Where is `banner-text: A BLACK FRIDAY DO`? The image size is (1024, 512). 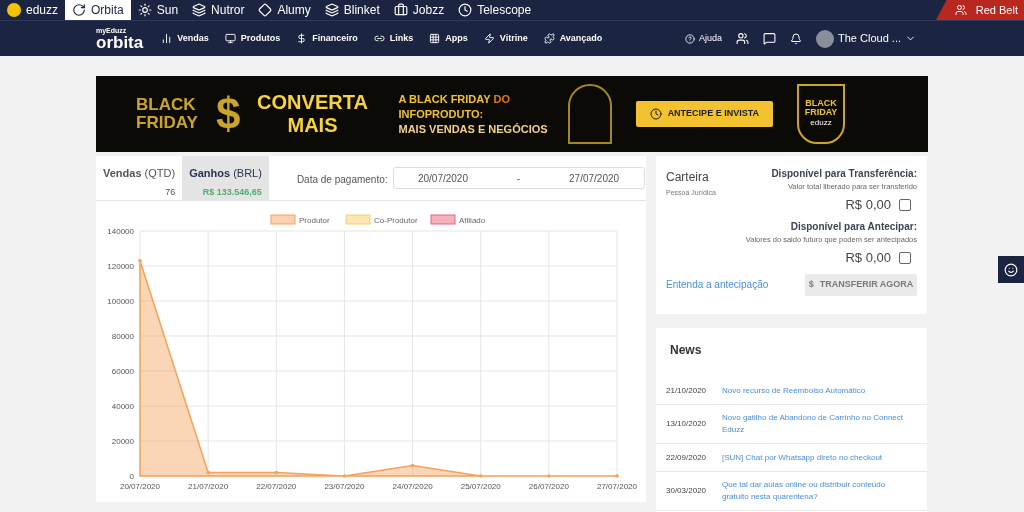 banner-text: A BLACK FRIDAY DO is located at coordinates (454, 99).